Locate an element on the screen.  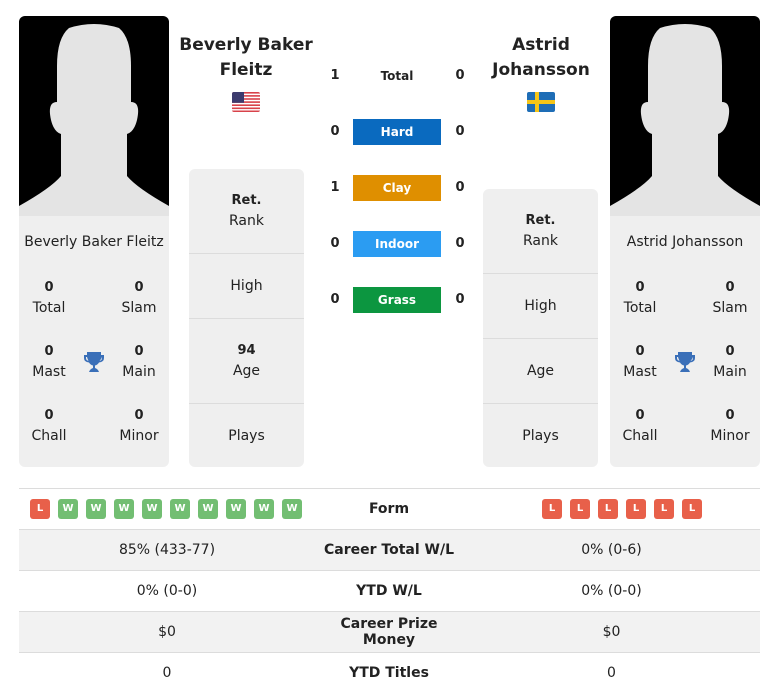
h2h-hard: 0 Hard 0 is located at coordinates (400, 132).